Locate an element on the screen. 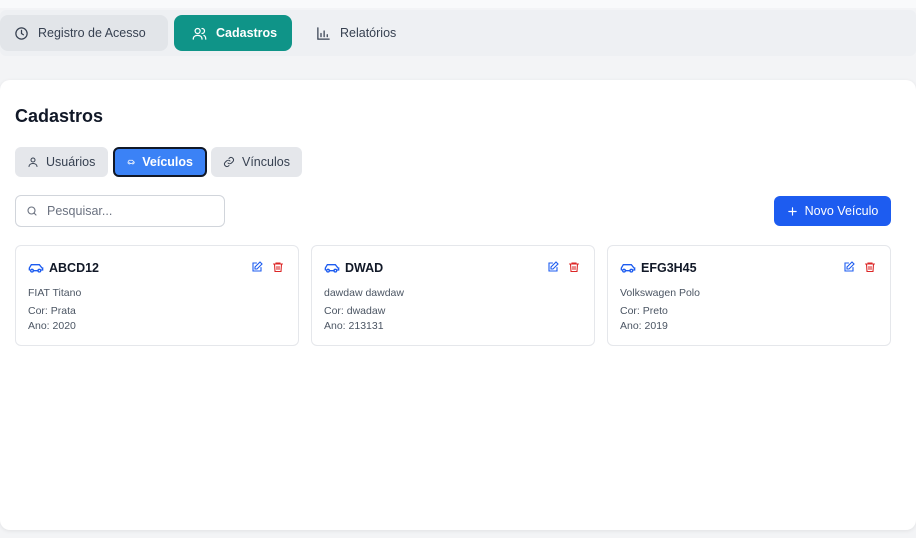 The width and height of the screenshot is (916, 538). tab-registro-de-acesso: Registro de Acesso is located at coordinates (84, 33).